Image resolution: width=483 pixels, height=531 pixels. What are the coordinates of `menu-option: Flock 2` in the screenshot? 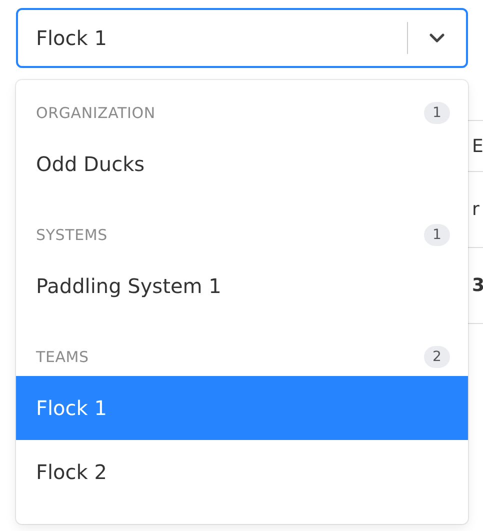 It's located at (242, 472).